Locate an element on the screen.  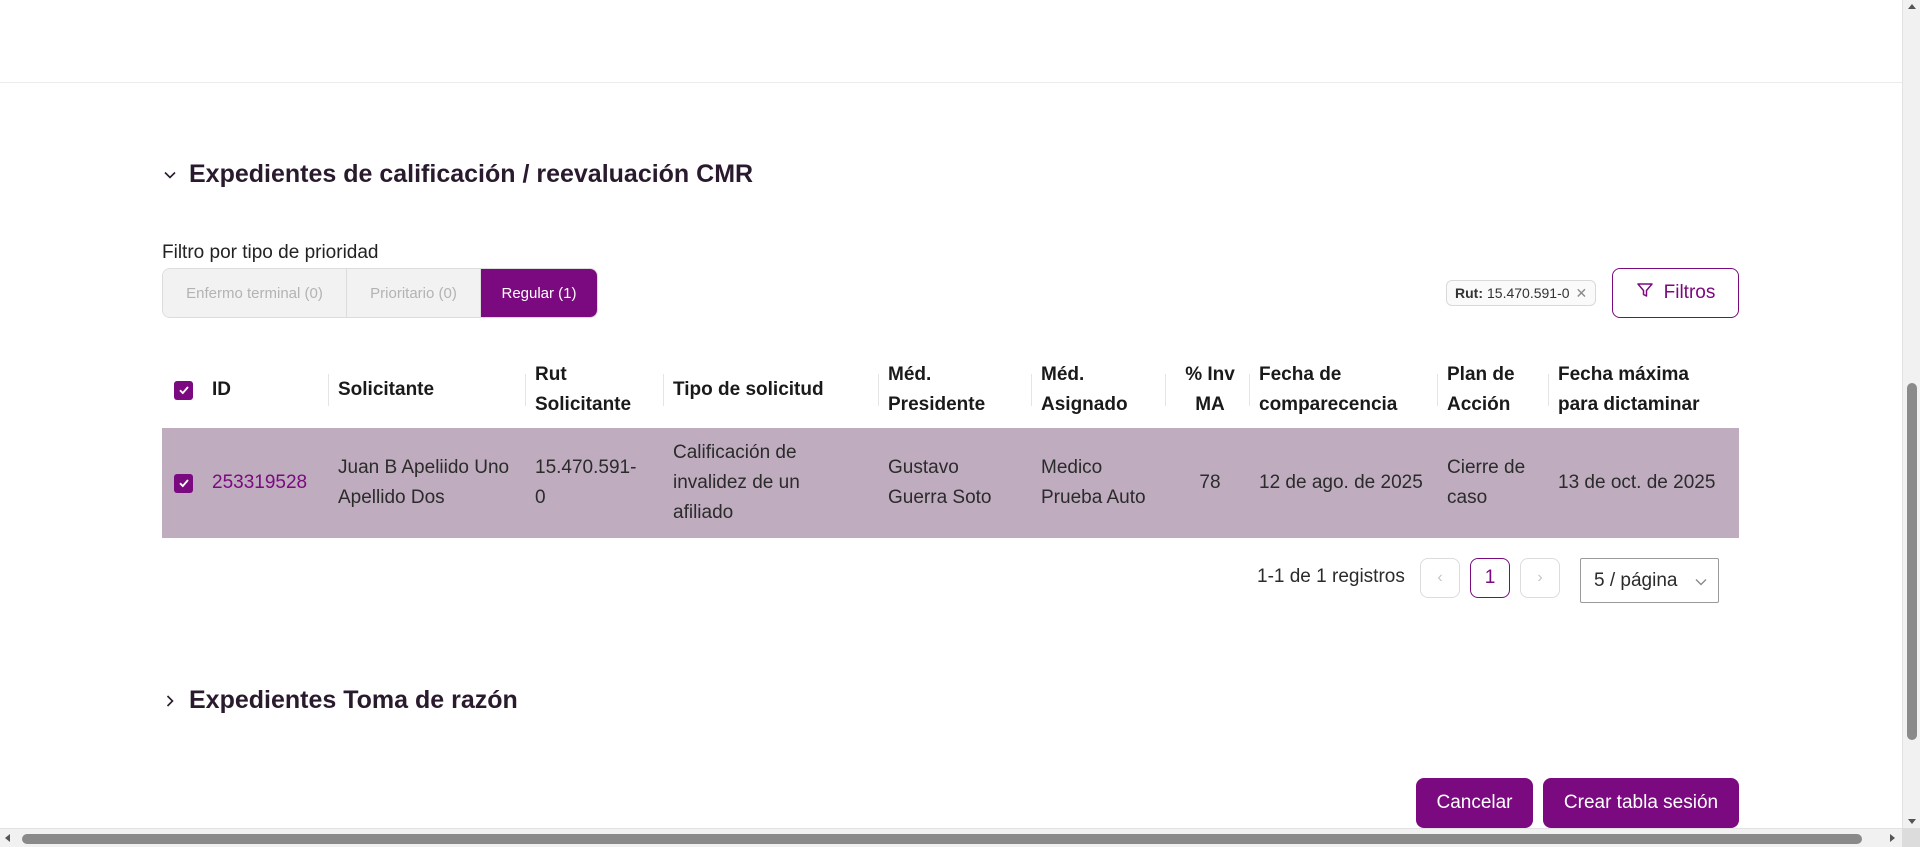
row-rut-cell: 15.470.591- 0 is located at coordinates (594, 483).